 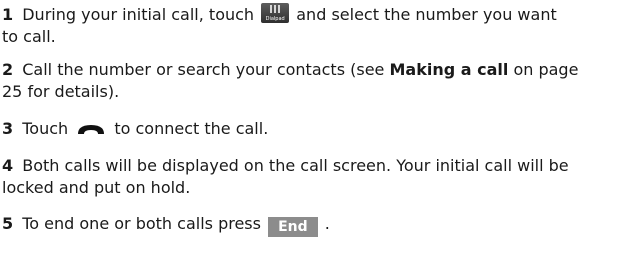 I want to click on dialpad-label: Dialpad, so click(x=275, y=19).